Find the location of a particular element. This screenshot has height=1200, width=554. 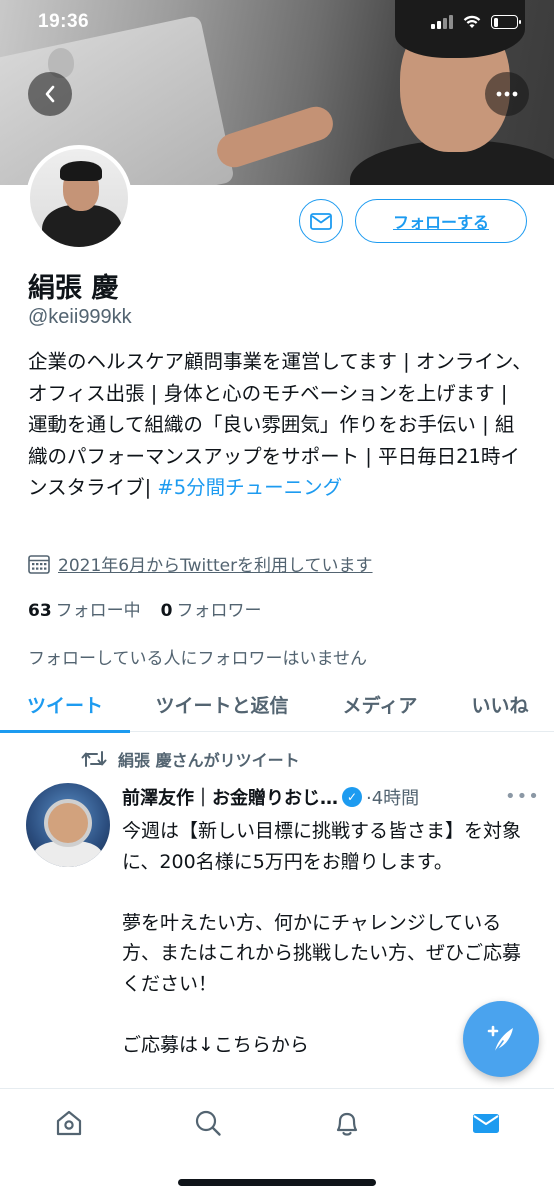

joined-text: 2021年6月からTwitterを利用しています is located at coordinates (215, 566).